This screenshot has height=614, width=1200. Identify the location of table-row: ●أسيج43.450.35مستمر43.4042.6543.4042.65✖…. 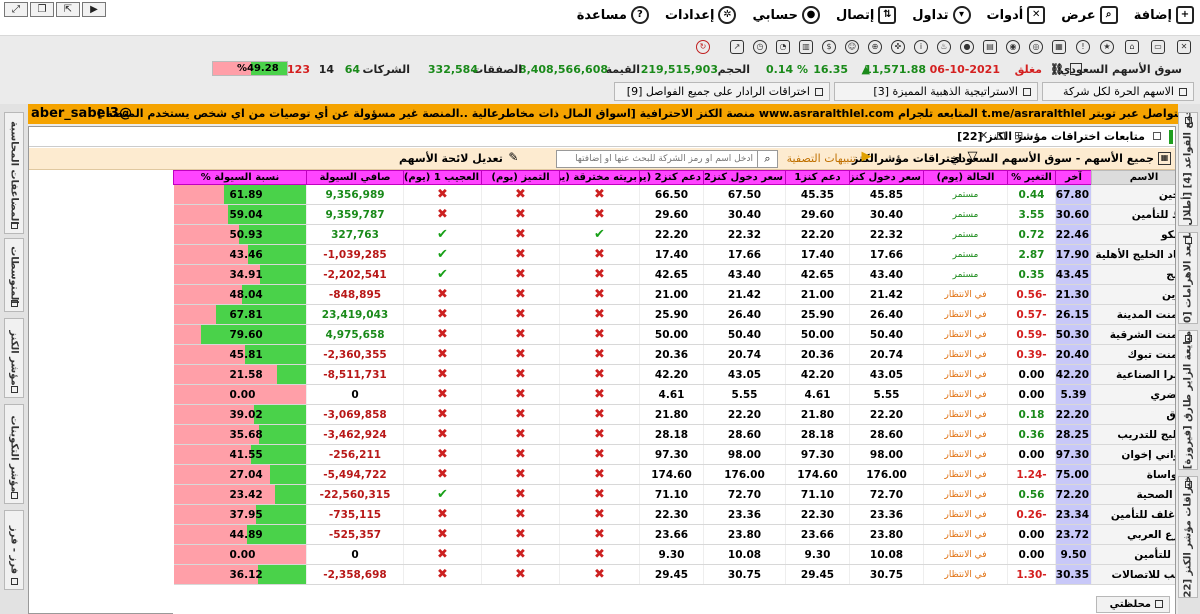
(674, 274).